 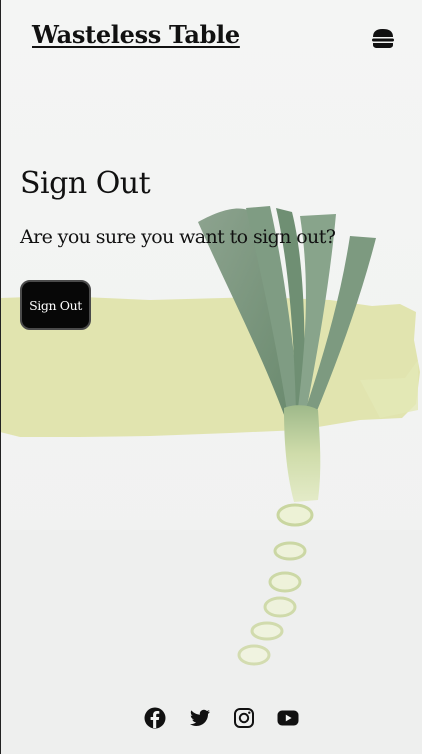 I want to click on brand-logo: Wasteless Table, so click(x=136, y=34).